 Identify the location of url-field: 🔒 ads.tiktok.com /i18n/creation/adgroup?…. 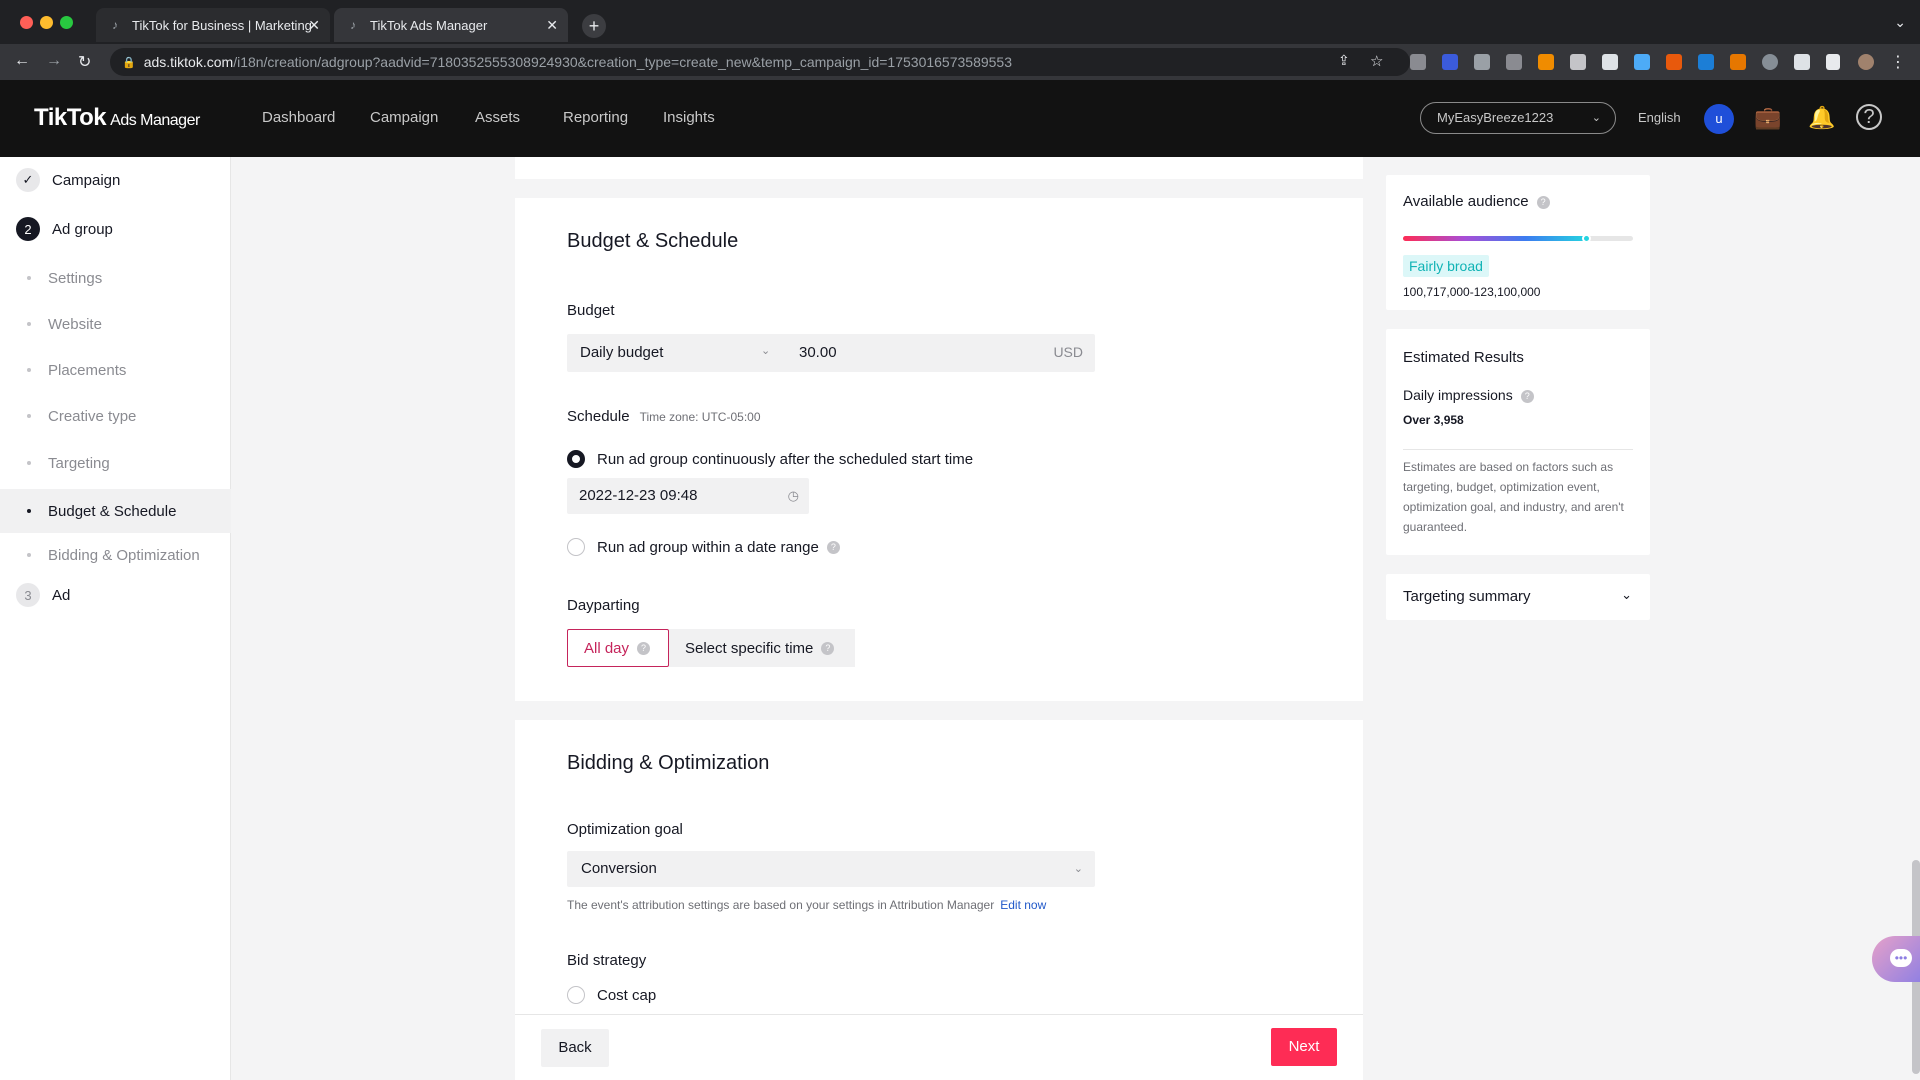
(760, 62).